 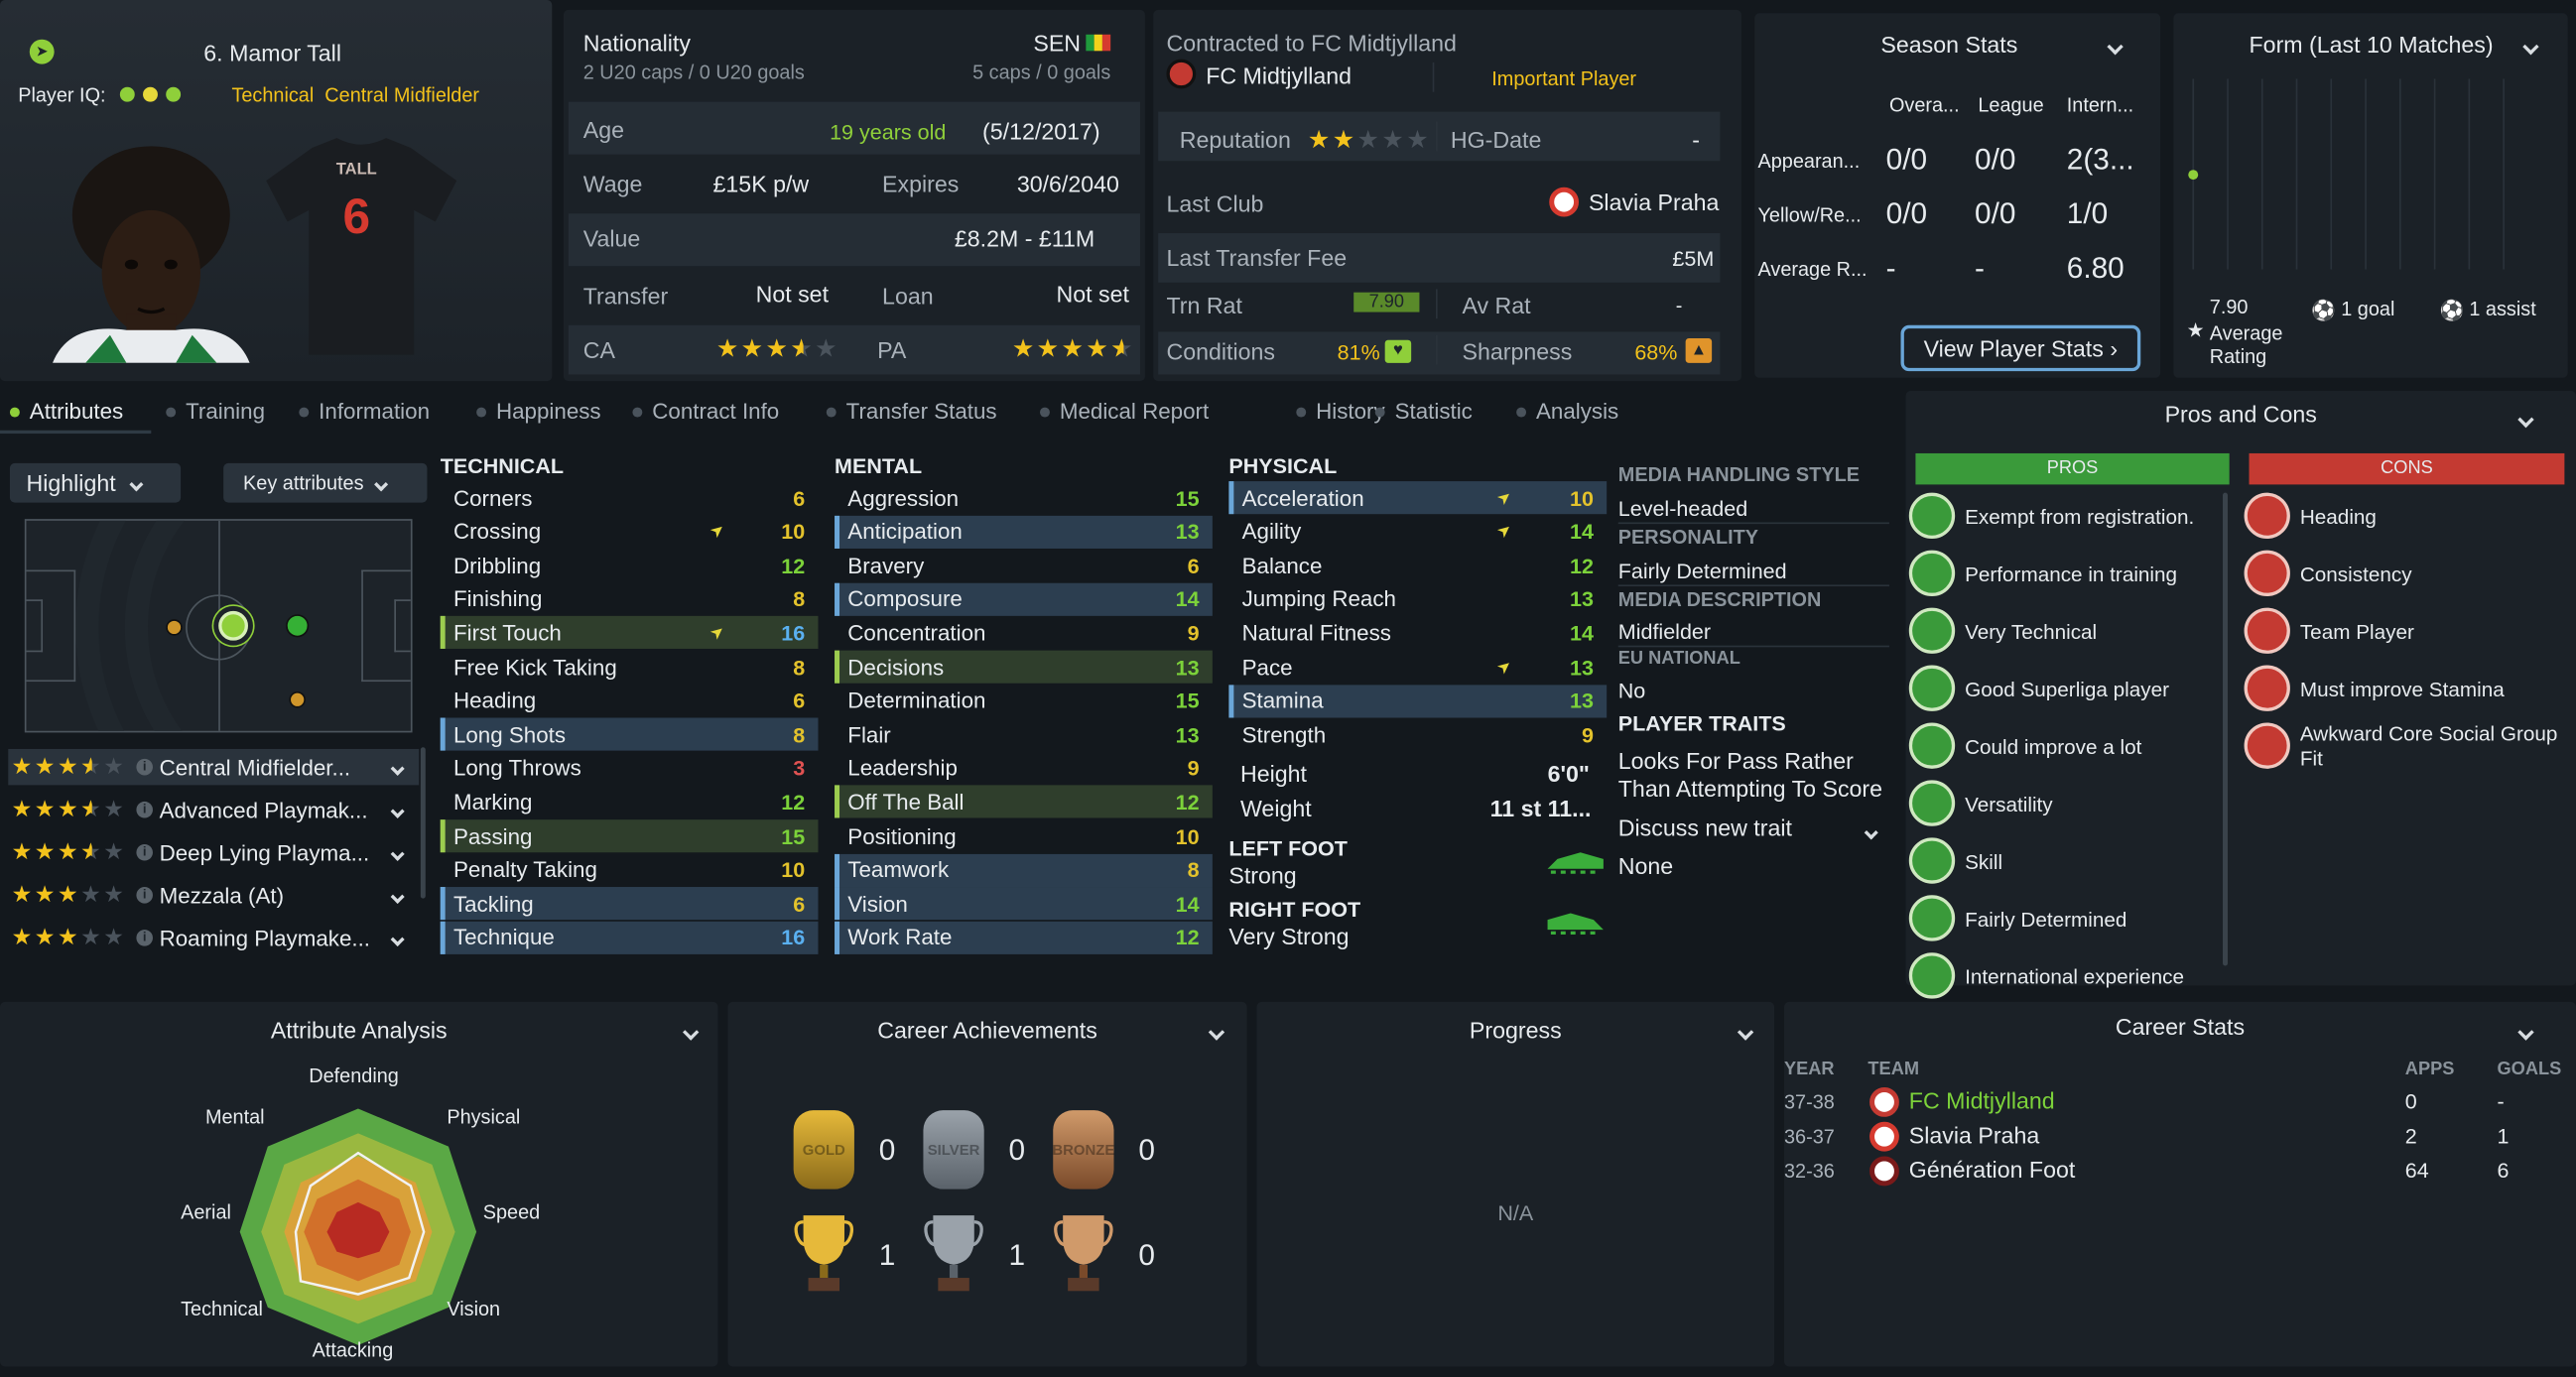 I want to click on trend-up-arrow-icon: ➤, so click(x=1505, y=532).